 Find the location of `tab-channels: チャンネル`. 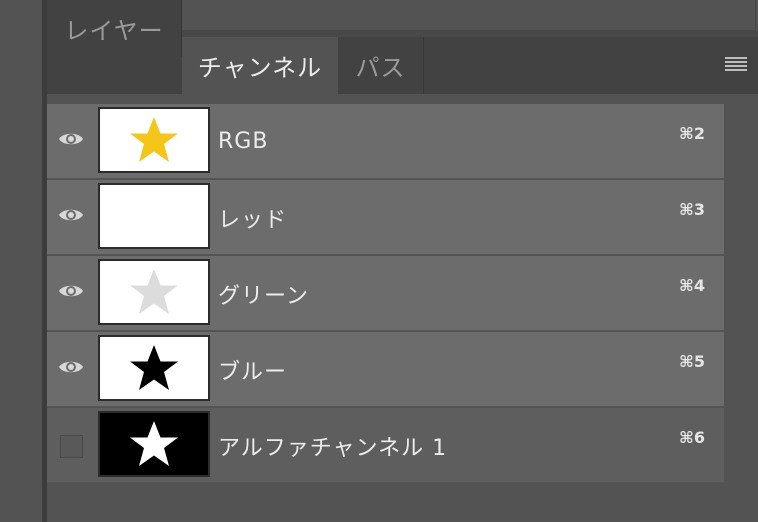

tab-channels: チャンネル is located at coordinates (260, 65).